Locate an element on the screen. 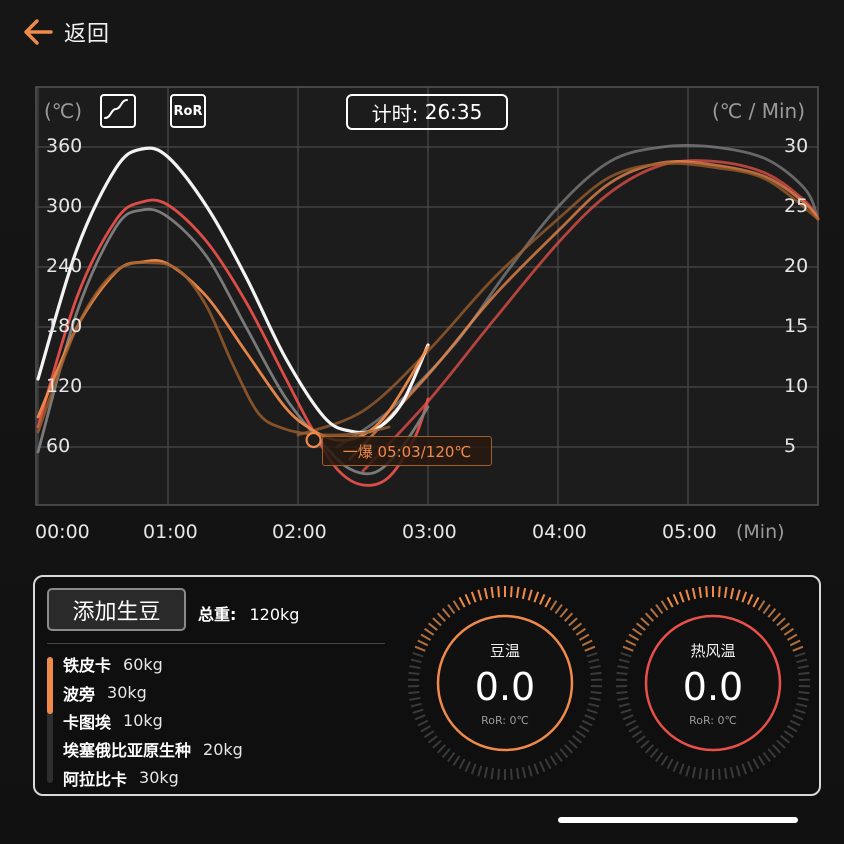  gauge-title: 热风温 is located at coordinates (713, 651).